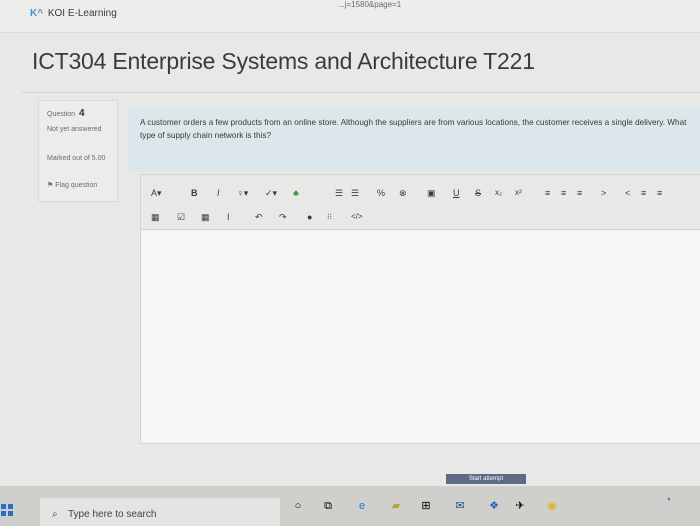  Describe the element at coordinates (456, 193) in the screenshot. I see `underline-button: U` at that location.